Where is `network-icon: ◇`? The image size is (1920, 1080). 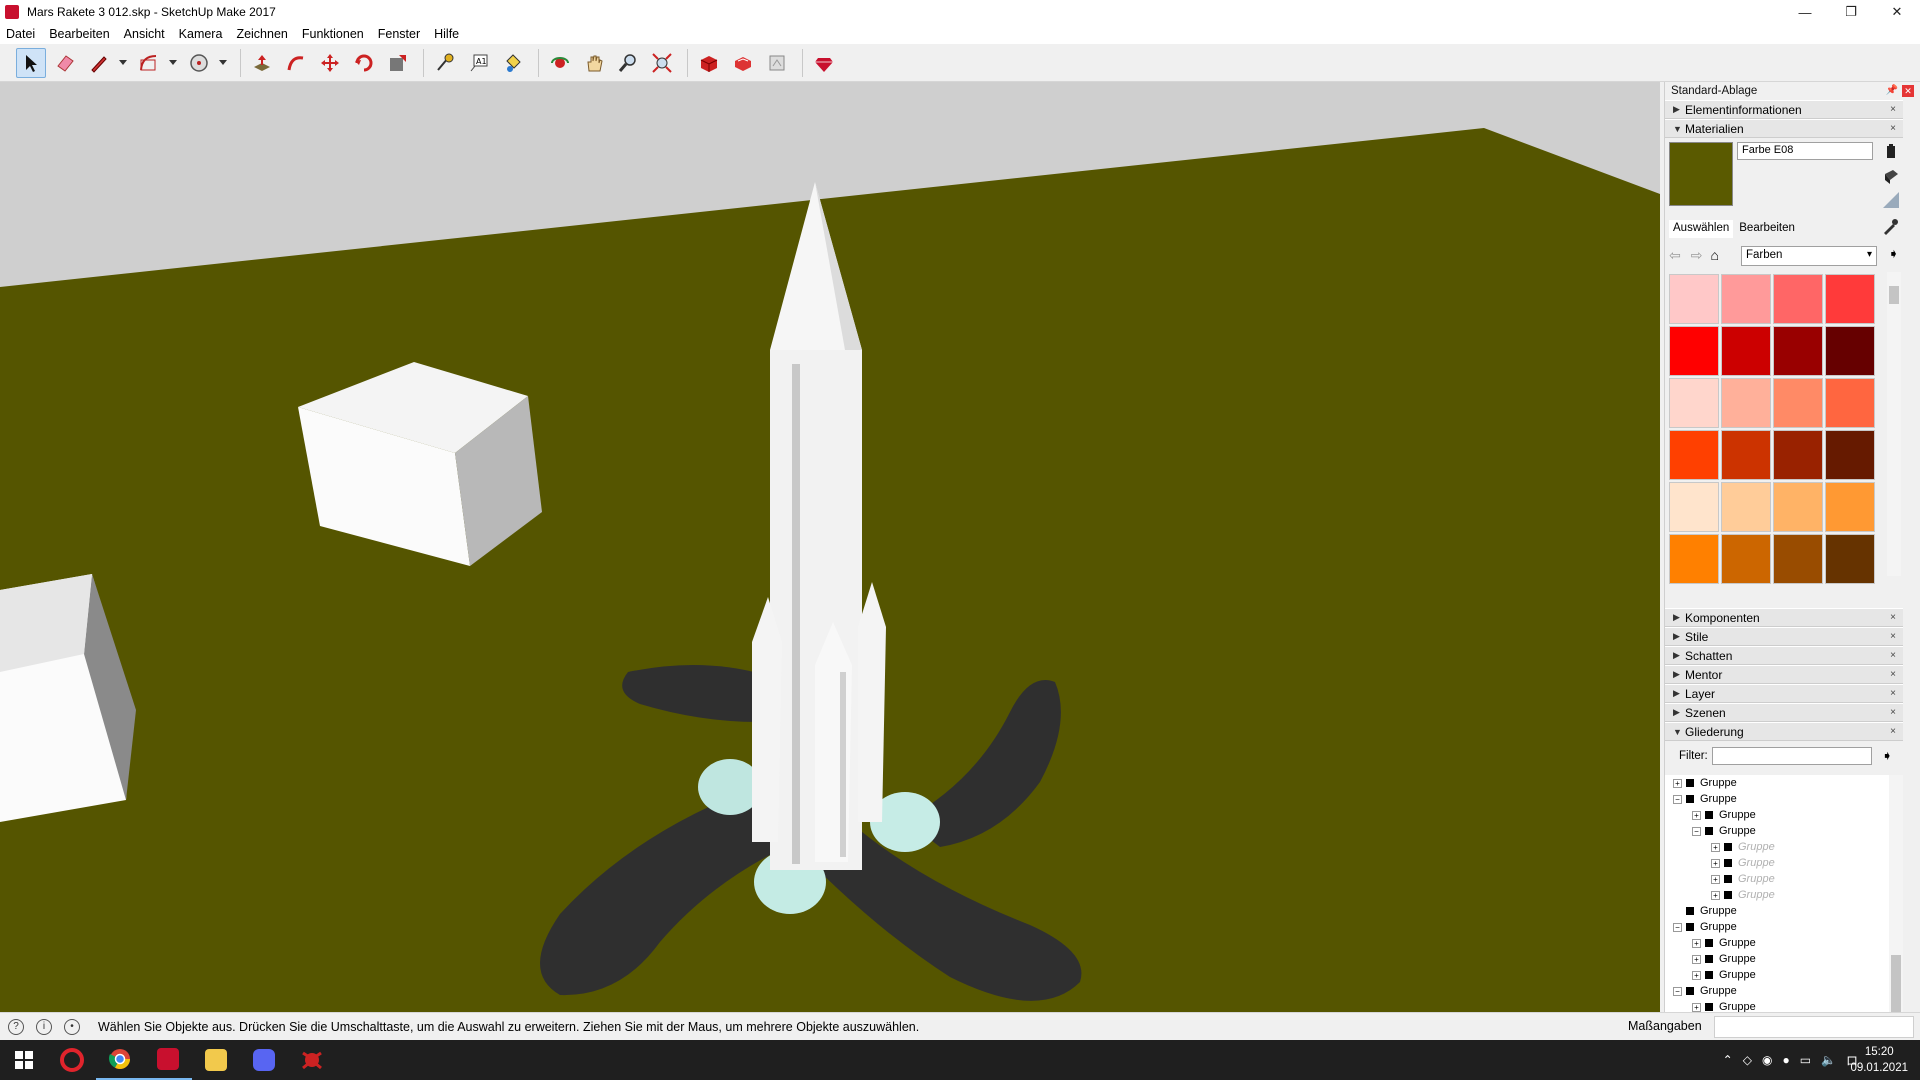
network-icon: ◇ is located at coordinates (1747, 1060).